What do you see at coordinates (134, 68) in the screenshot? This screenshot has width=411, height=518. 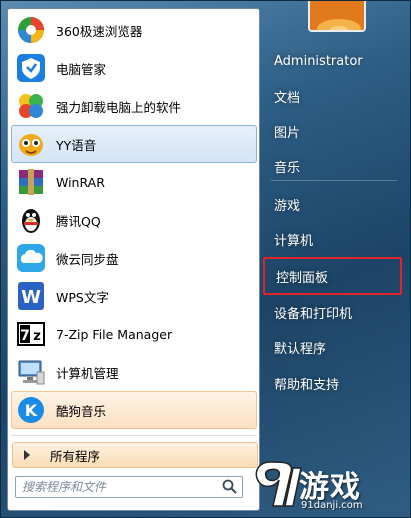 I see `program-item-pc-manager: 电脑管家` at bounding box center [134, 68].